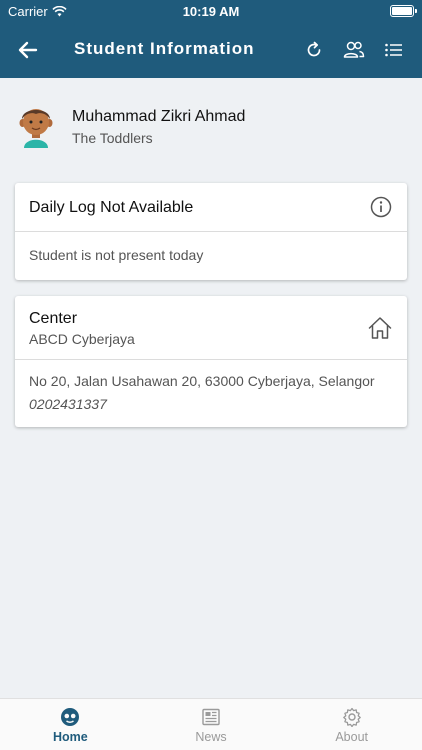 The height and width of the screenshot is (750, 422). What do you see at coordinates (116, 255) in the screenshot?
I see `daily-log-message: Student is not present today` at bounding box center [116, 255].